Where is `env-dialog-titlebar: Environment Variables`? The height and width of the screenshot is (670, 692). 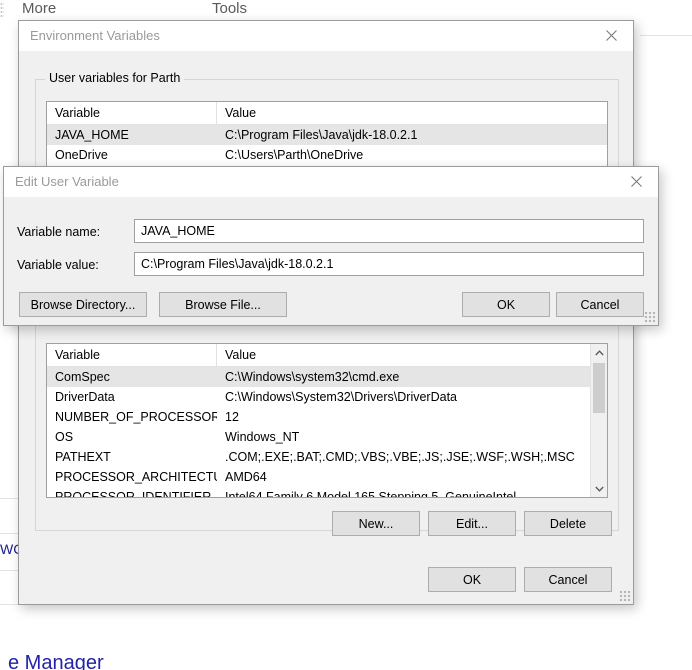
env-dialog-titlebar: Environment Variables is located at coordinates (326, 36).